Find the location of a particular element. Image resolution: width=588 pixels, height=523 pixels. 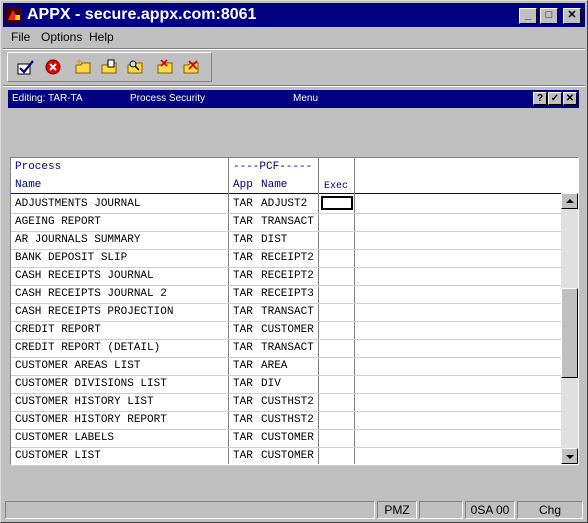

process-name-cell: CUSTOMER HISTORY REPORT is located at coordinates (91, 420).